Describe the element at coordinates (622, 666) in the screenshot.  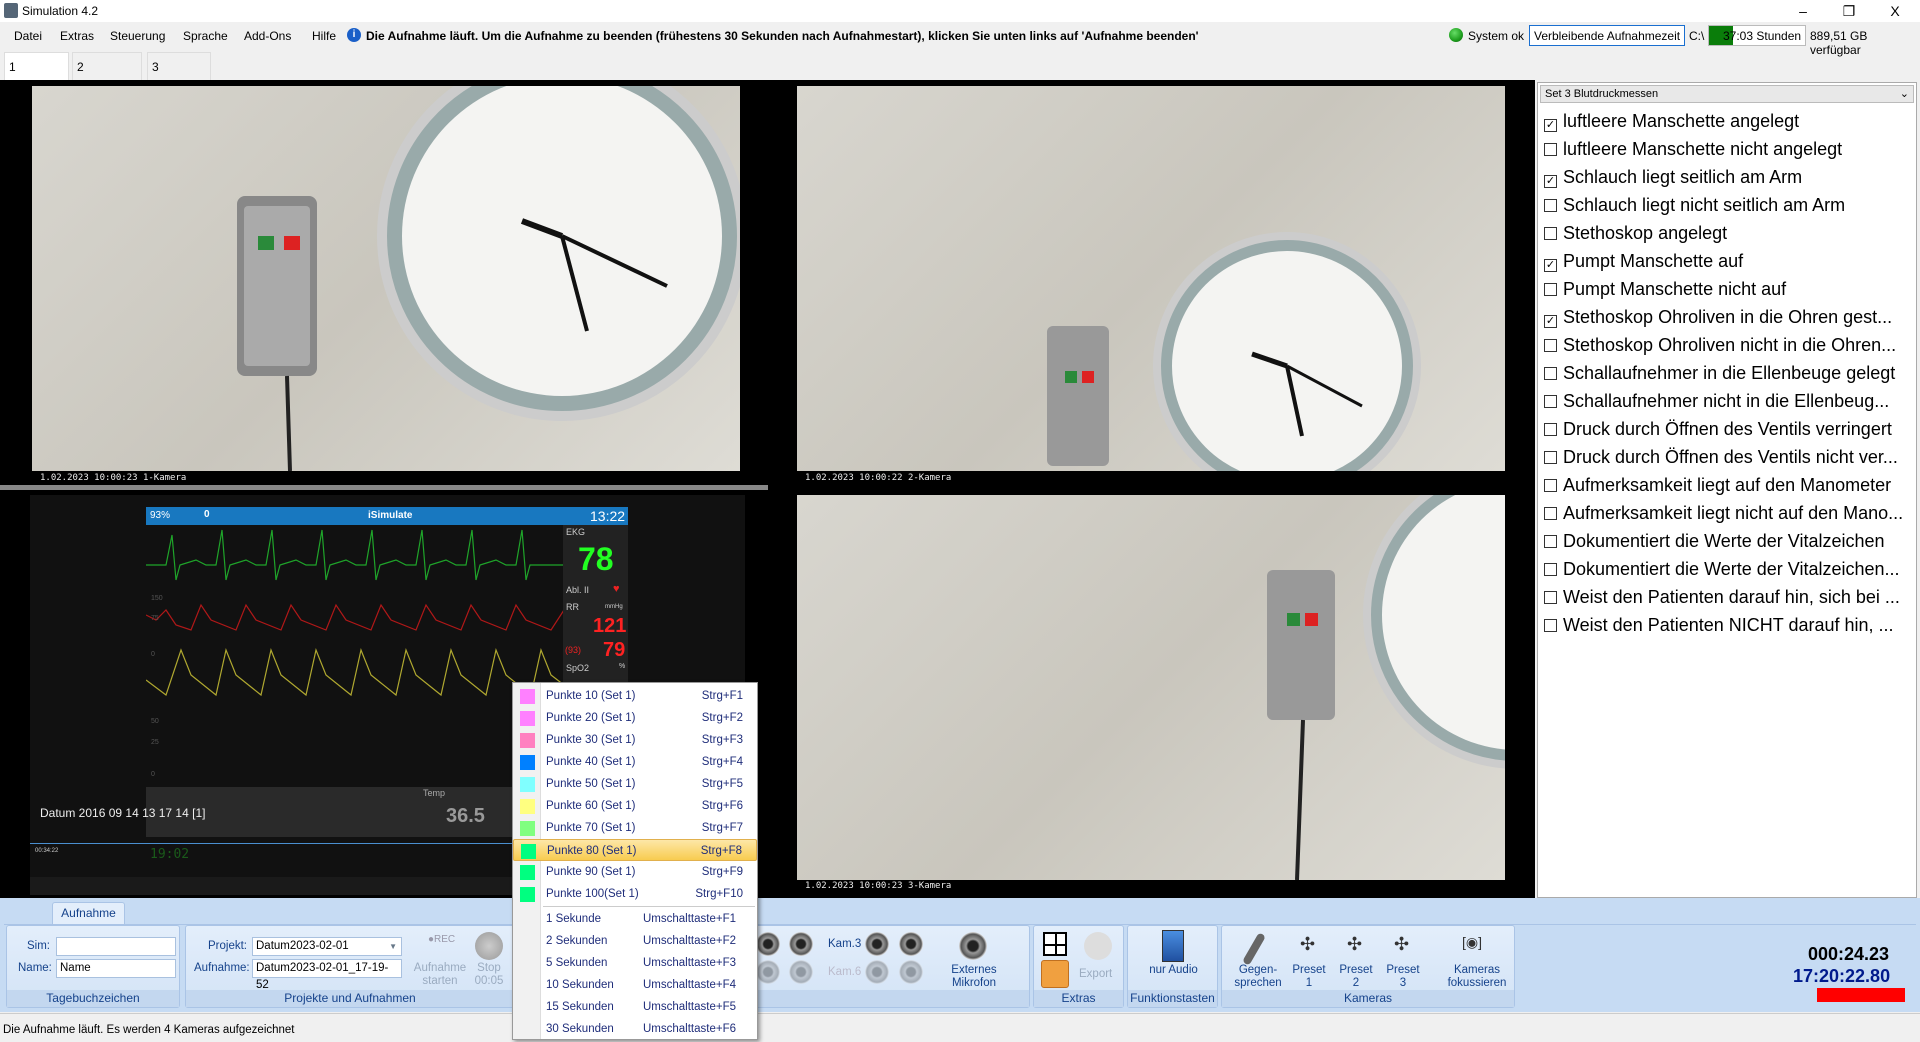
I see `spo2-unit: %` at that location.